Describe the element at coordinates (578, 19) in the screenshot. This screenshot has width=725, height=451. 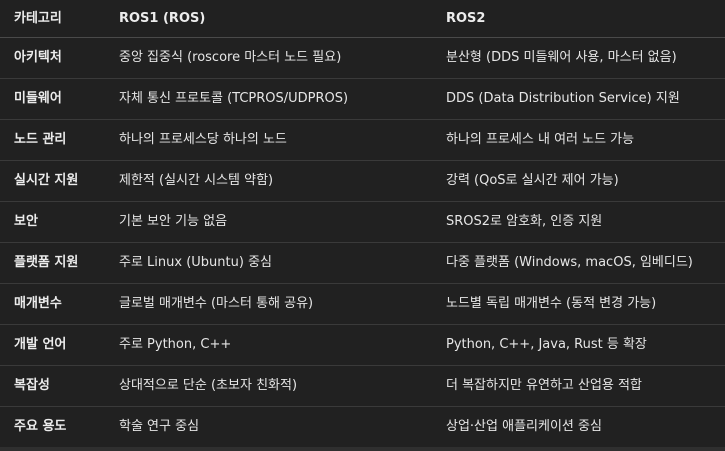
I see `header-ros2: ROS2` at that location.